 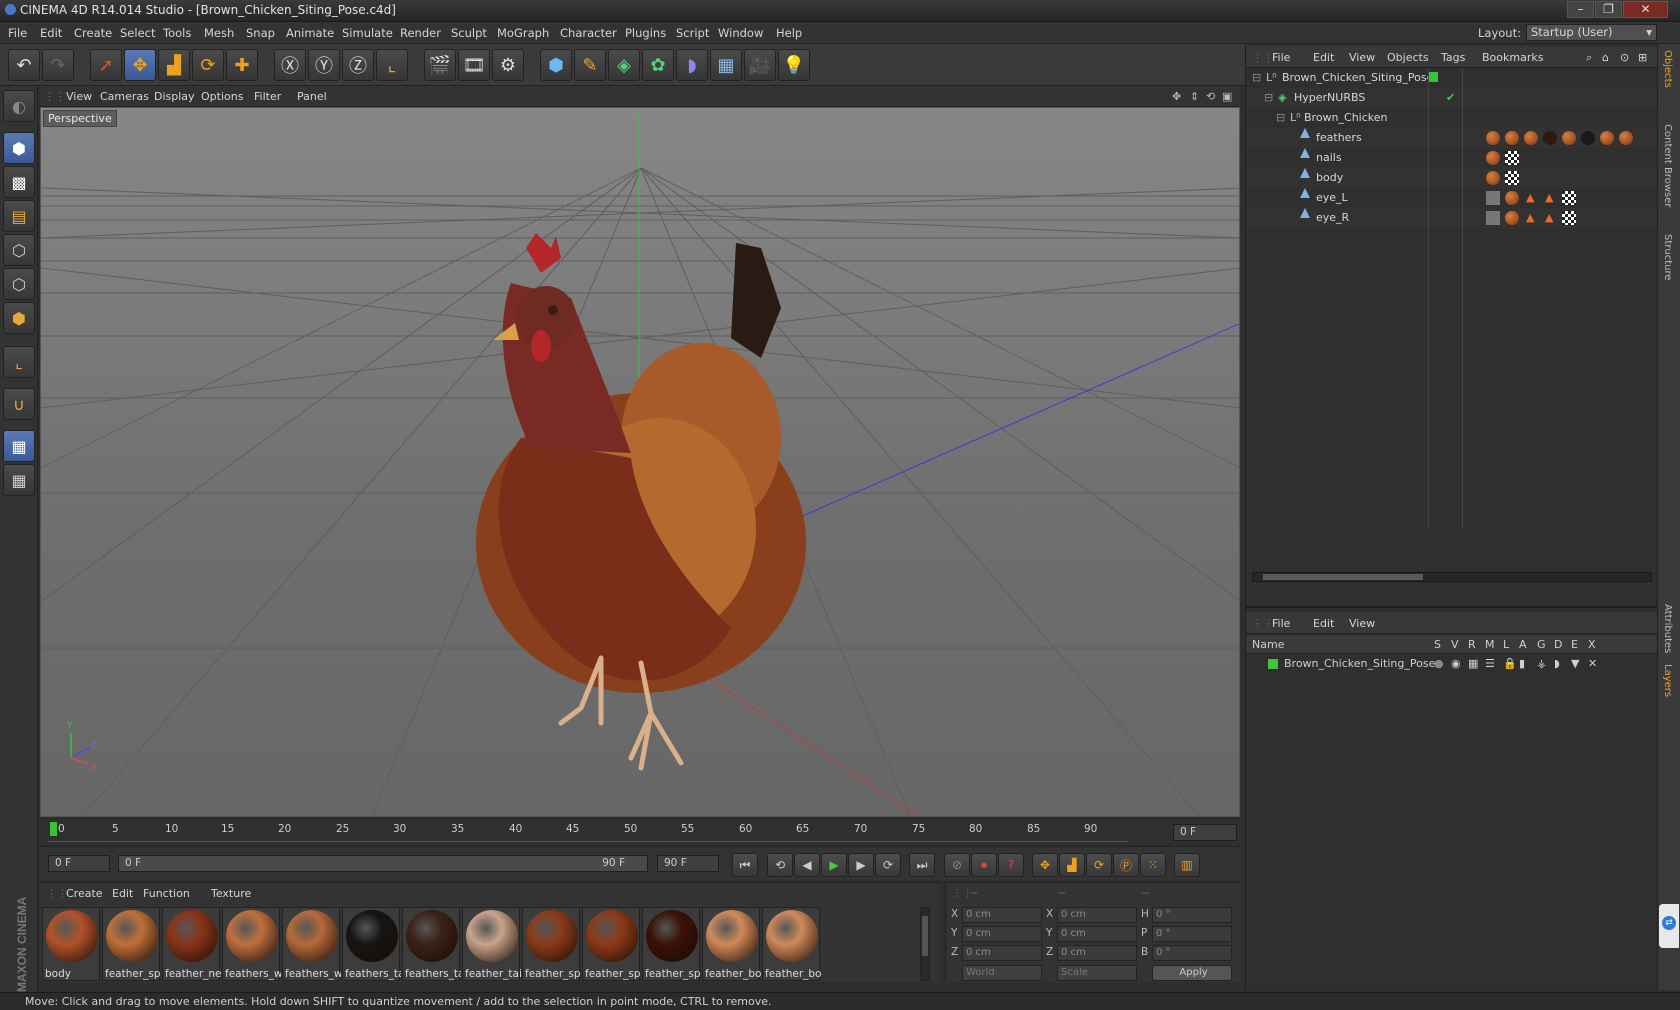 What do you see at coordinates (1097, 915) in the screenshot?
I see `size-x-field: 0 cm` at bounding box center [1097, 915].